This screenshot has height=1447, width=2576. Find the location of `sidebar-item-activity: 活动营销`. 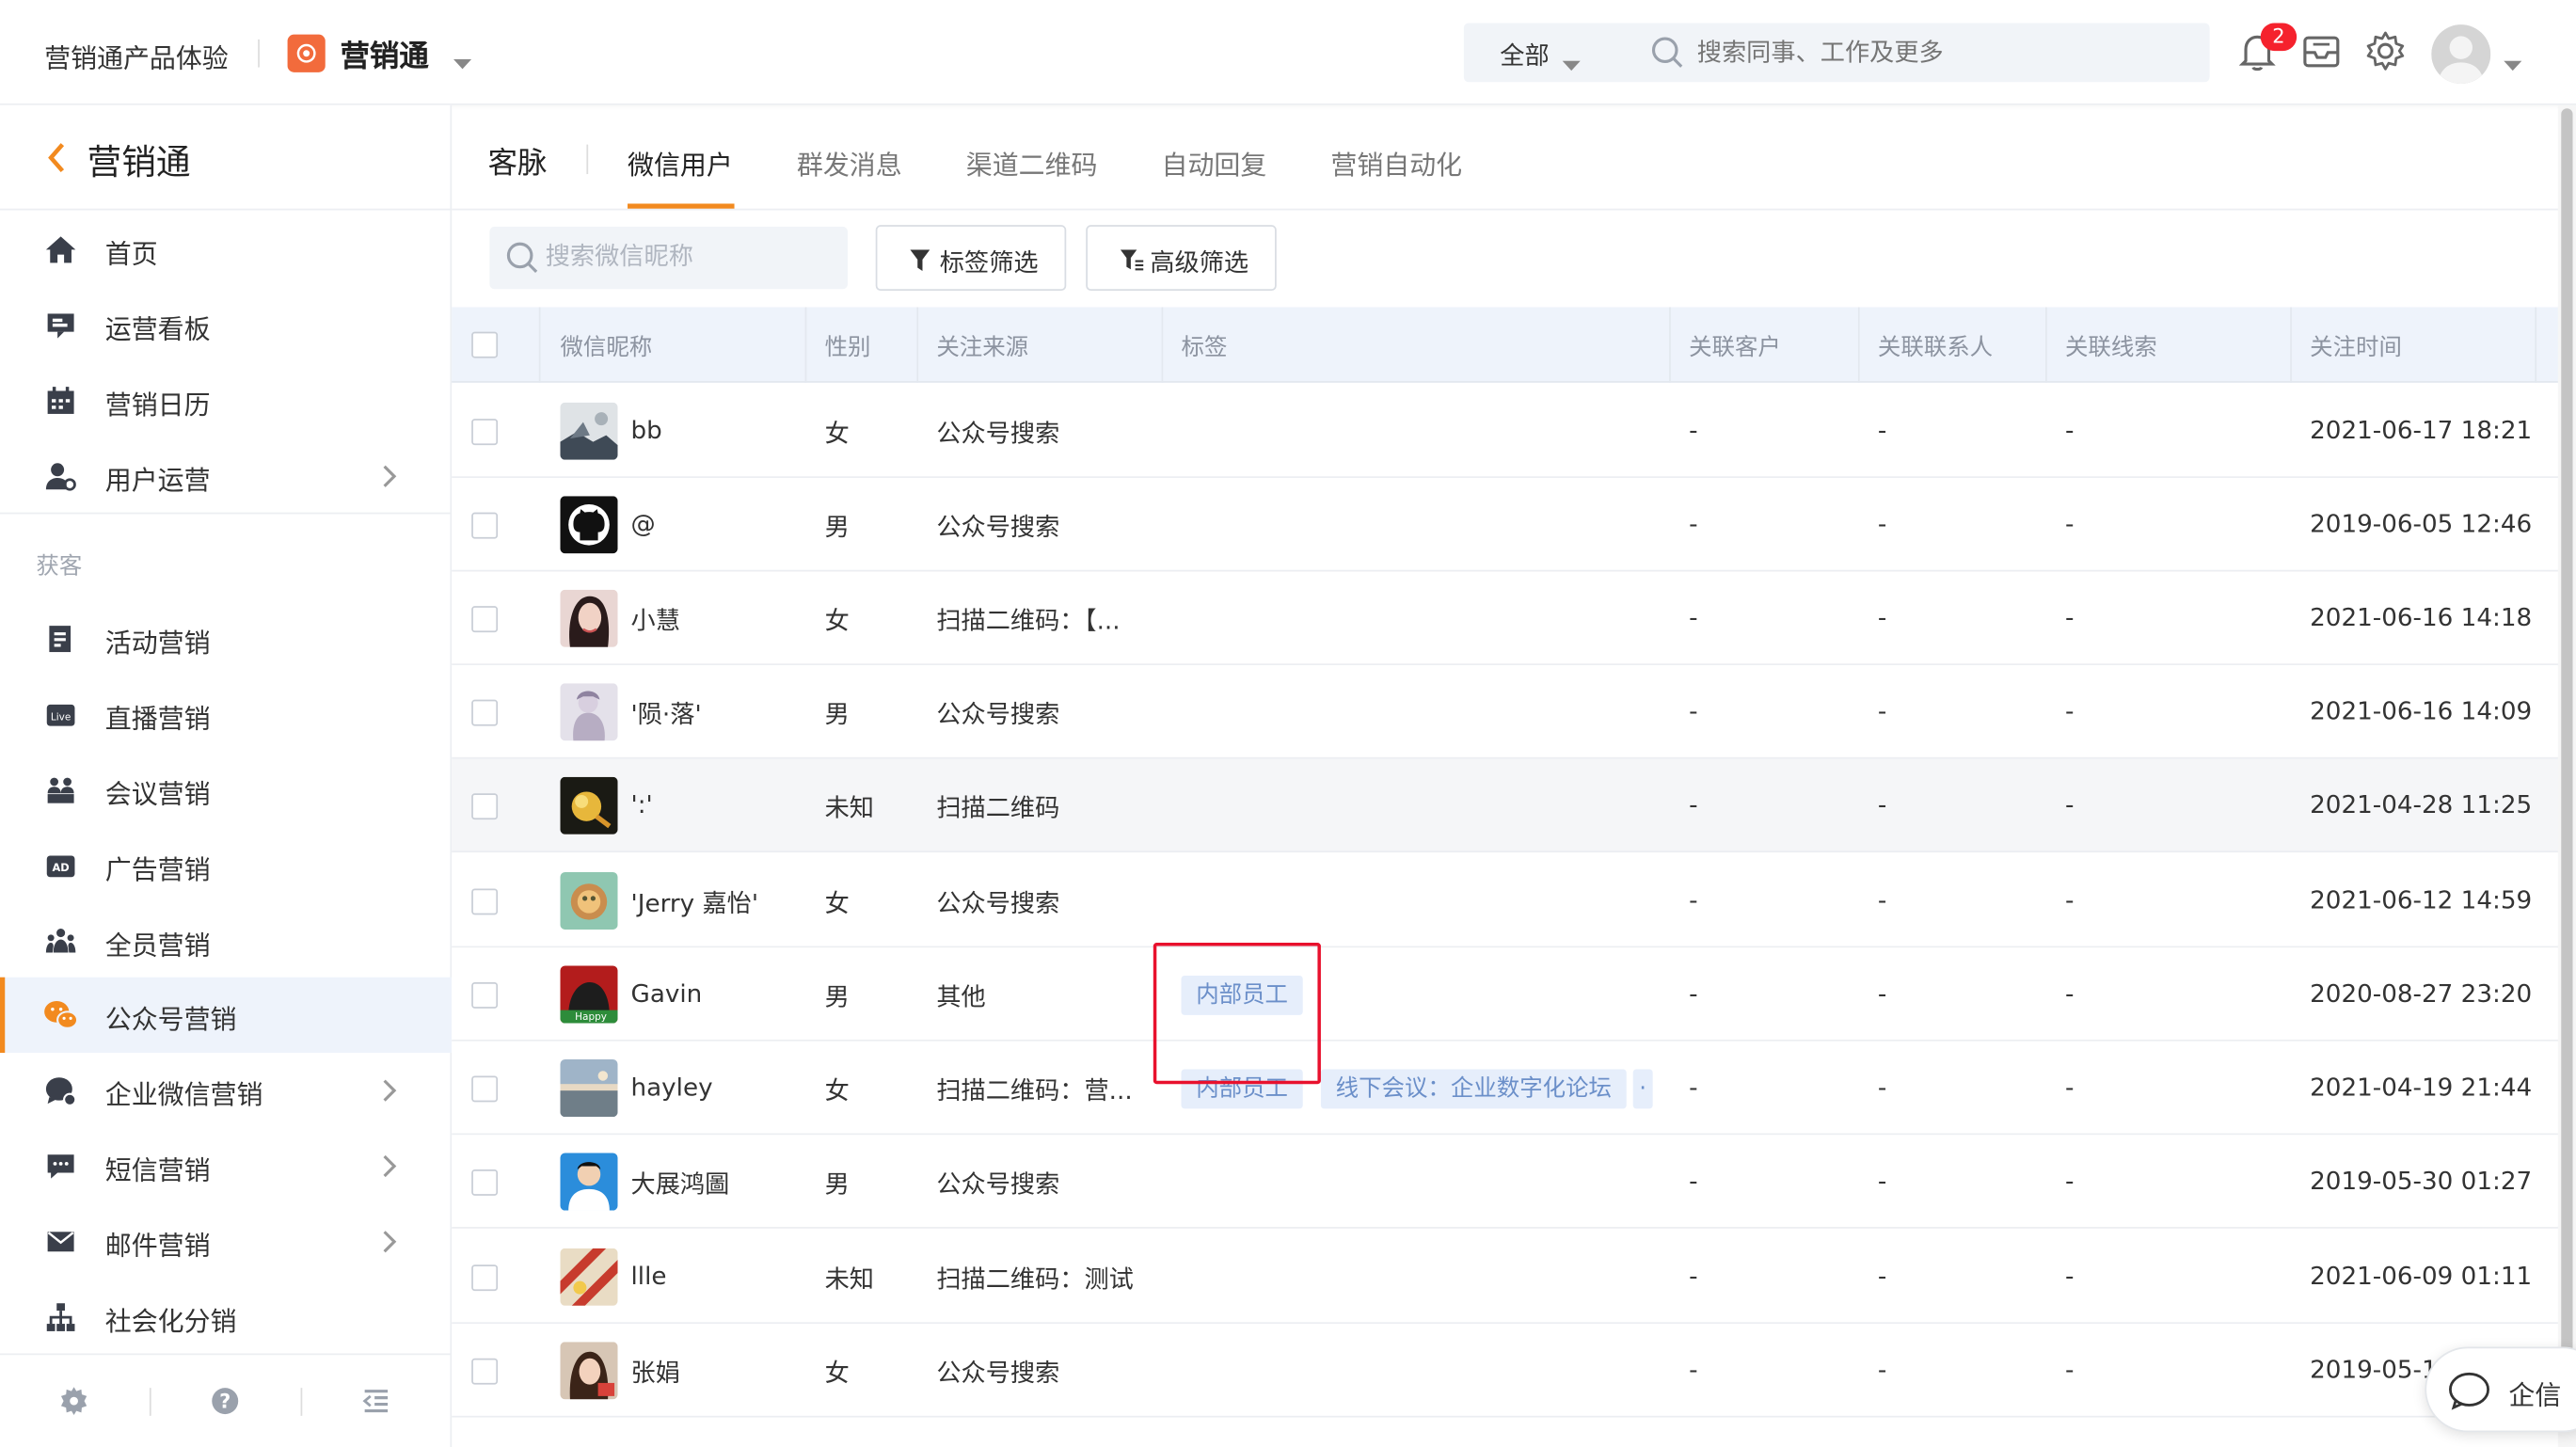

sidebar-item-activity: 活动营销 is located at coordinates (226, 638).